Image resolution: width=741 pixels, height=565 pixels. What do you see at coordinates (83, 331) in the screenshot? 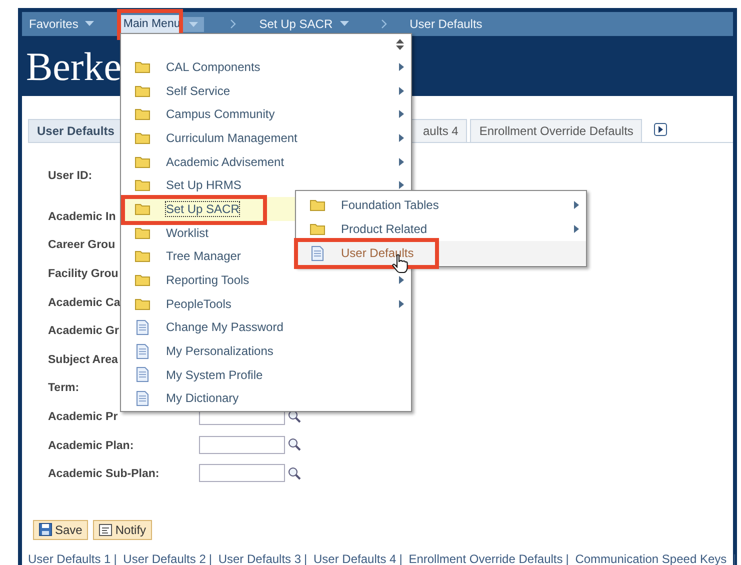
I see `field-label: Academic Gr` at bounding box center [83, 331].